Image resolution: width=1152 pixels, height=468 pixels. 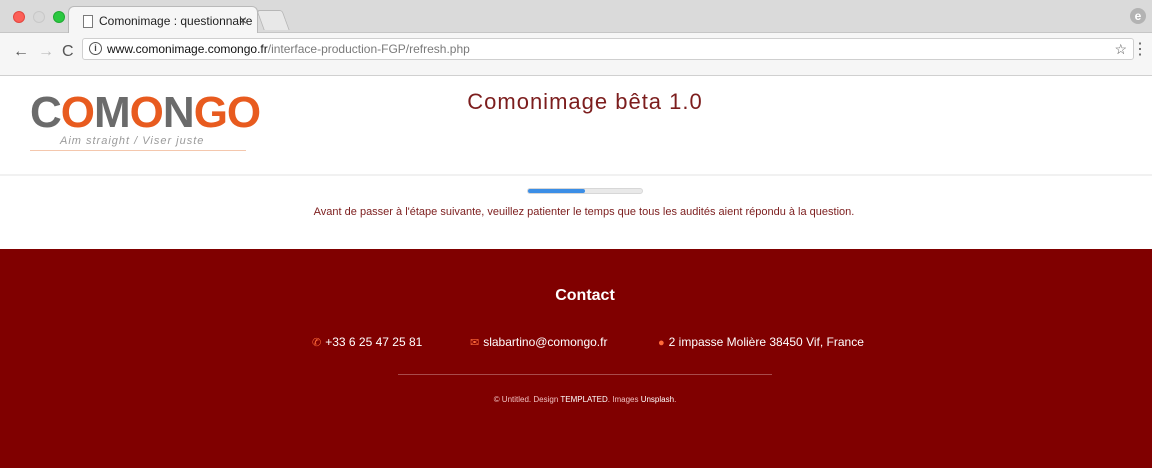 I want to click on contact-address: ● 2 impasse Molière 38450 Vif, France, so click(x=761, y=342).